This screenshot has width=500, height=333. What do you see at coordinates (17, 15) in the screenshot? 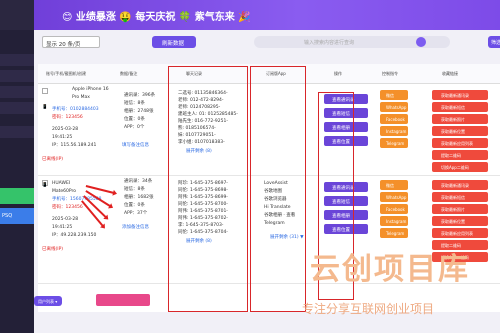
I see `app-logo` at bounding box center [17, 15].